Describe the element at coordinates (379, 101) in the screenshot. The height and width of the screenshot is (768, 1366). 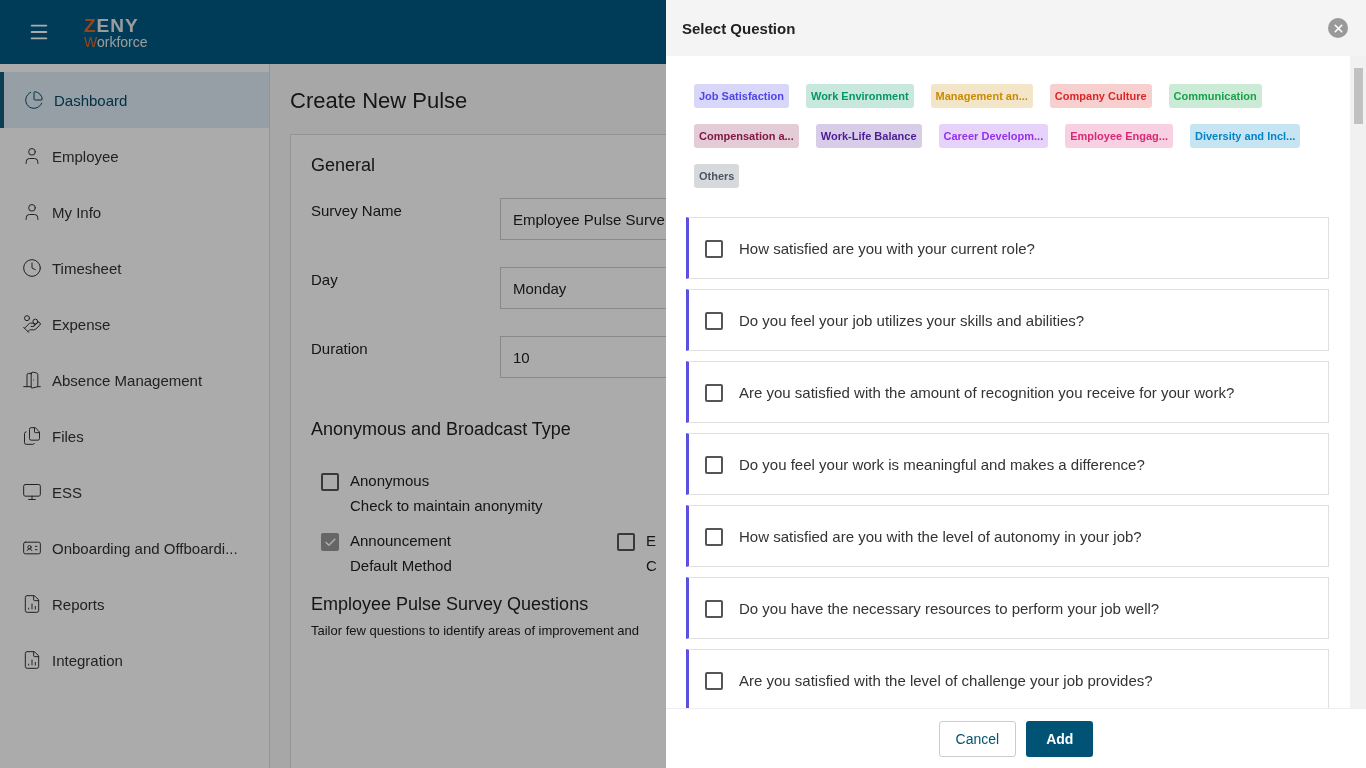
I see `page-title: Create New Pulse` at that location.